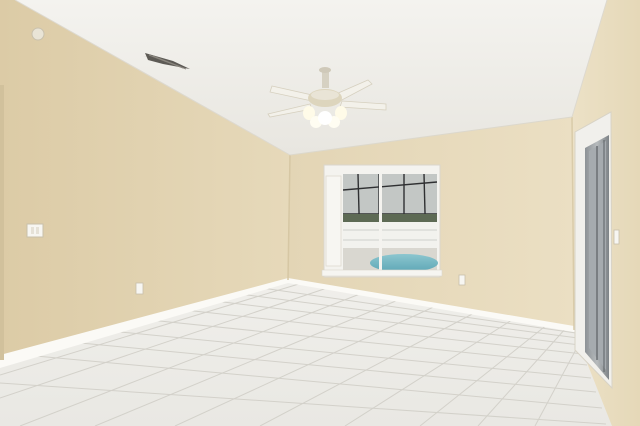 This screenshot has width=640, height=426. I want to click on light-switch, so click(35, 230).